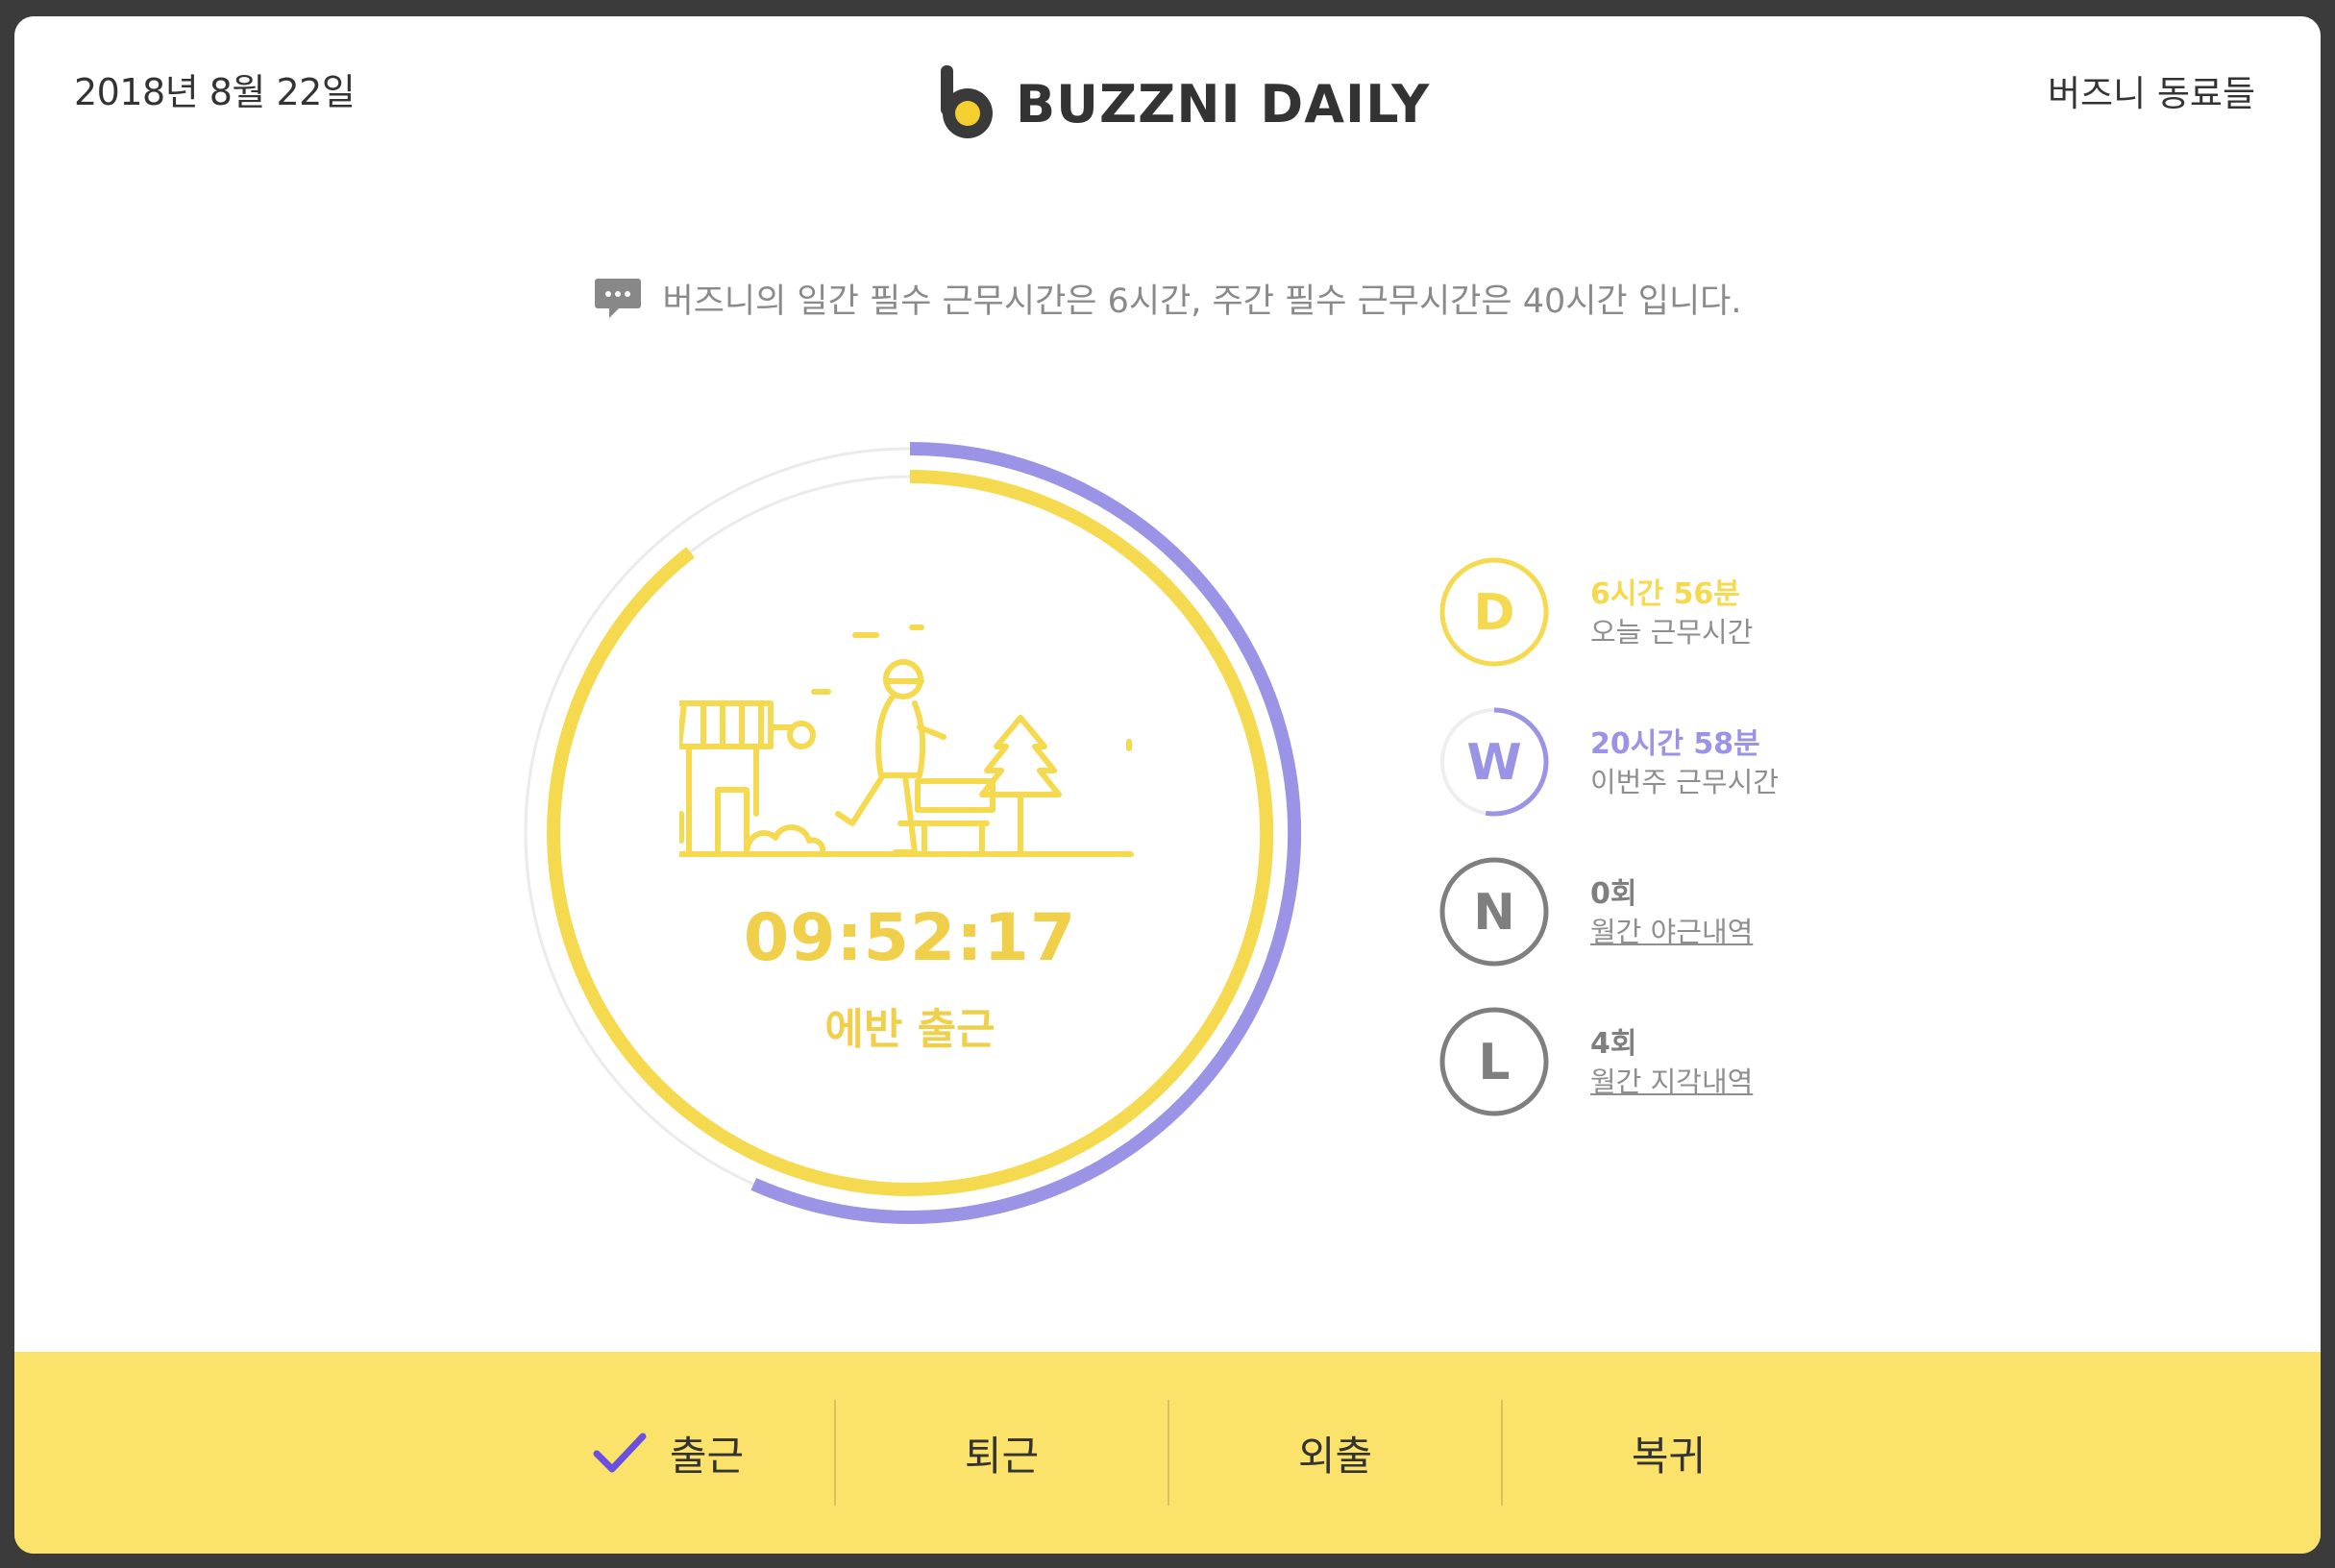  I want to click on brand-logo: BUZZNI DAILY, so click(1184, 104).